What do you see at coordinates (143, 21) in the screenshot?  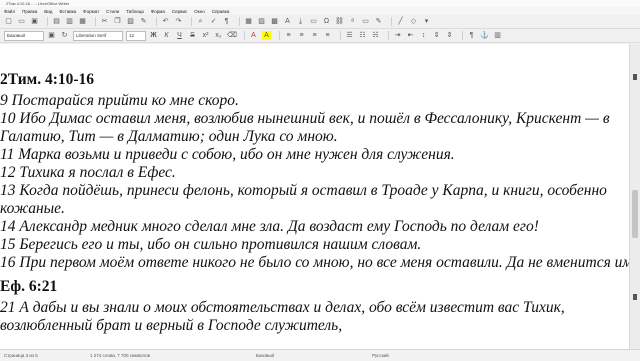 I see `clone-format-icon: ✎` at bounding box center [143, 21].